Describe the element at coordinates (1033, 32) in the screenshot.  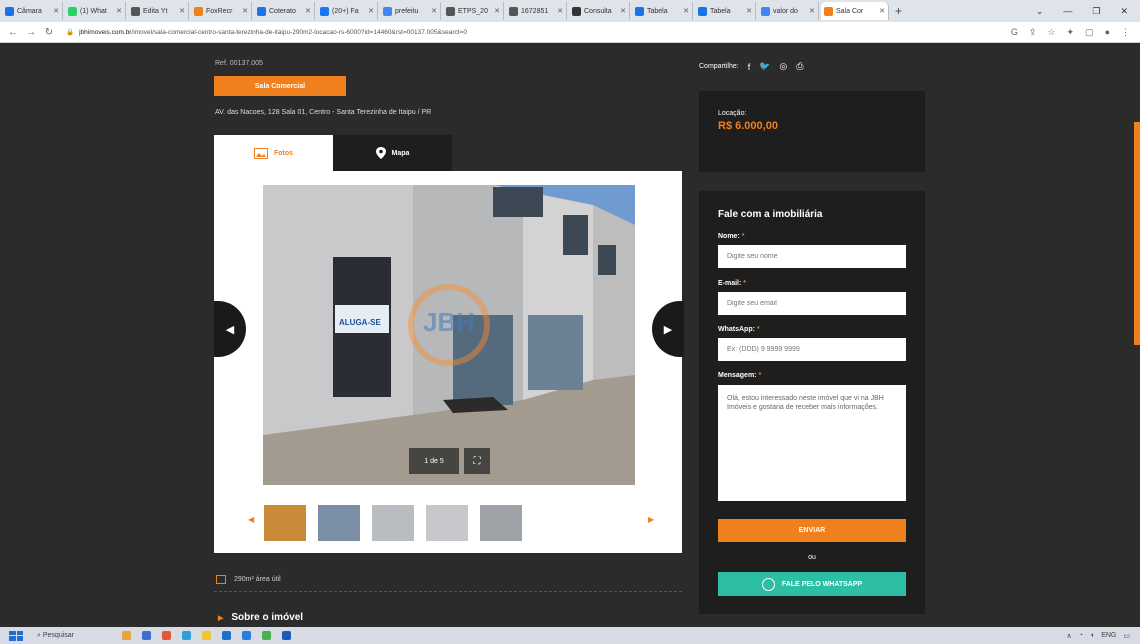
I see `share-page-icon: ⇪` at that location.